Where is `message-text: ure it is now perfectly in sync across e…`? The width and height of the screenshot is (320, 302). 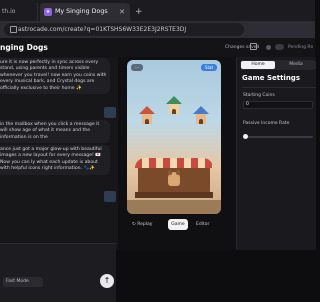
message-text: ure it is now perfectly in sync across e… is located at coordinates (53, 75).